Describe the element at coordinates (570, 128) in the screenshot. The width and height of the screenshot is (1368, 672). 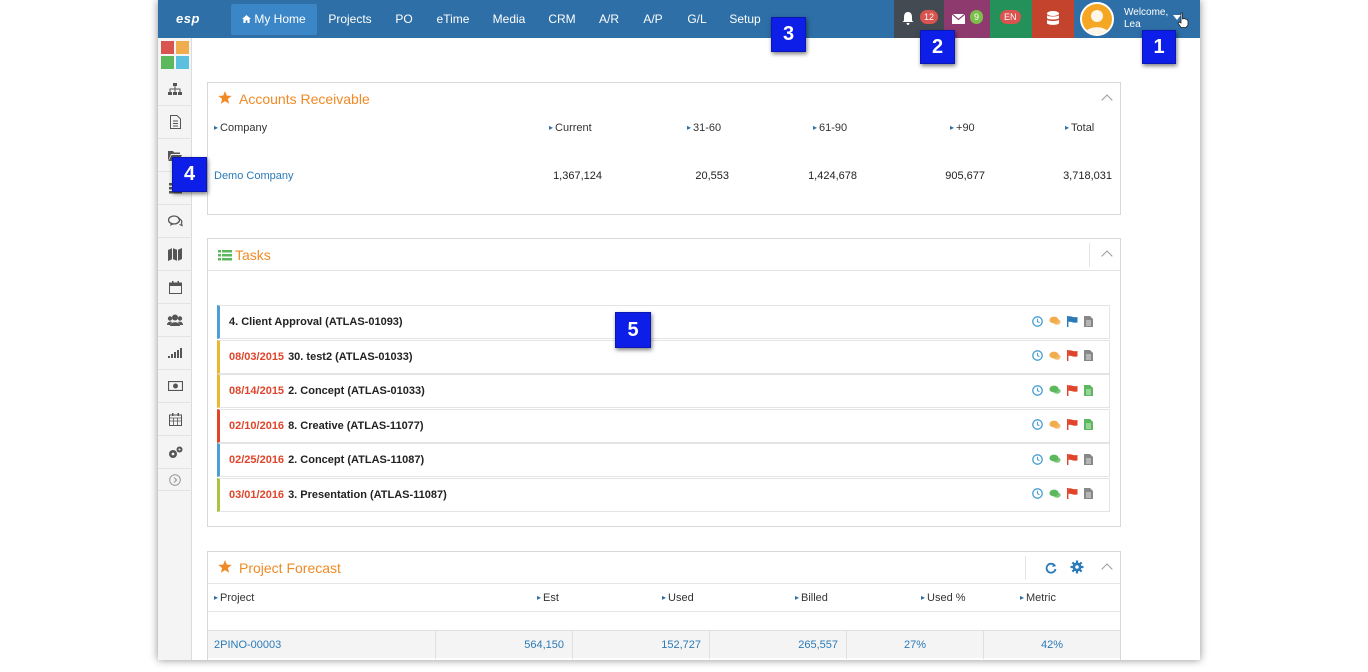
I see `column-header-current: Current` at that location.